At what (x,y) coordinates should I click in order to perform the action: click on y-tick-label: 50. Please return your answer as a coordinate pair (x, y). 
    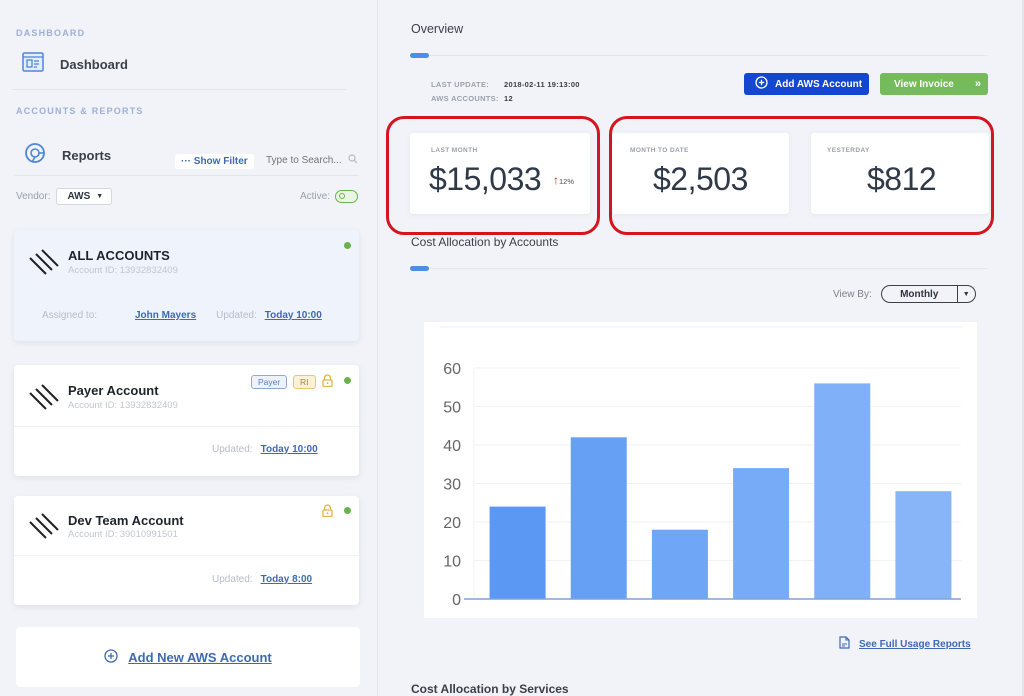
    Looking at the image, I should click on (452, 408).